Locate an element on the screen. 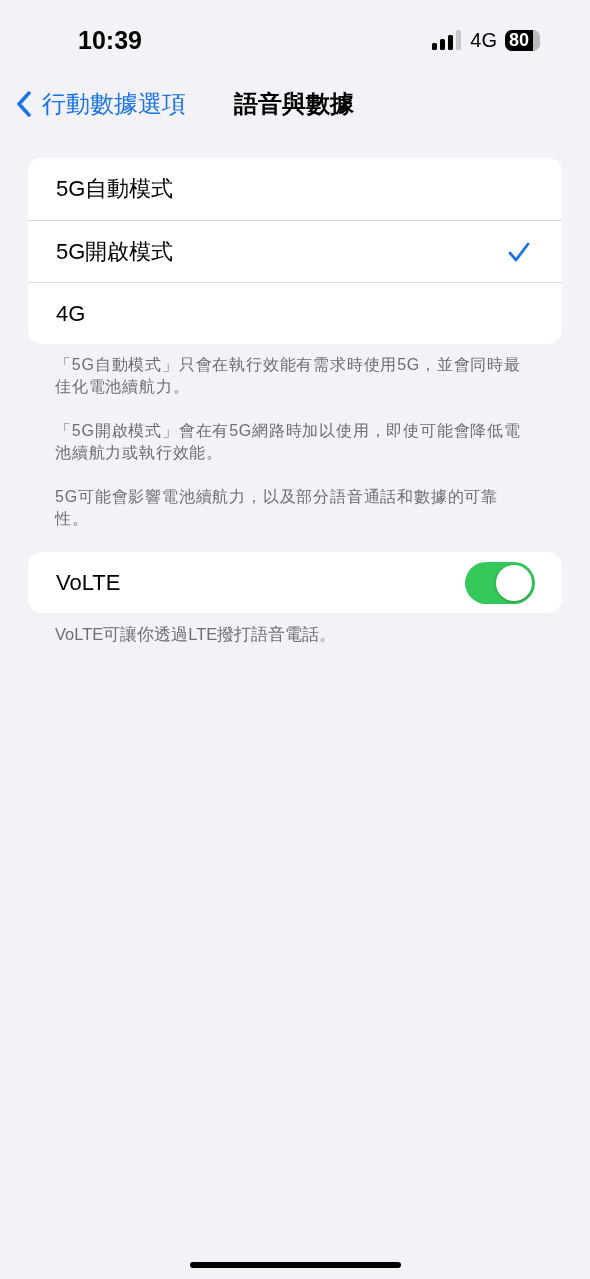  footnote-text: 5G可能會影響電池續航力，以及部分語音通話和數據的可靠性。 is located at coordinates (277, 508).